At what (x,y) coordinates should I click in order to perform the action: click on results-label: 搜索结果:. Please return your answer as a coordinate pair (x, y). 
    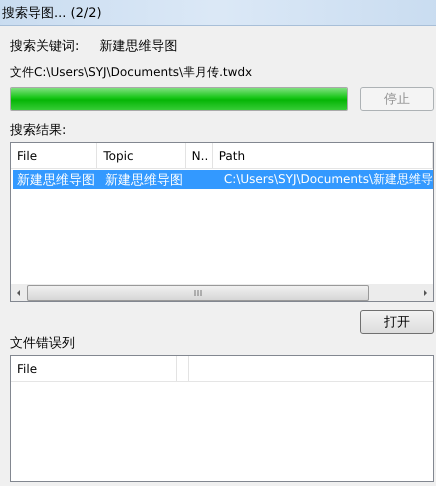
    Looking at the image, I should click on (39, 130).